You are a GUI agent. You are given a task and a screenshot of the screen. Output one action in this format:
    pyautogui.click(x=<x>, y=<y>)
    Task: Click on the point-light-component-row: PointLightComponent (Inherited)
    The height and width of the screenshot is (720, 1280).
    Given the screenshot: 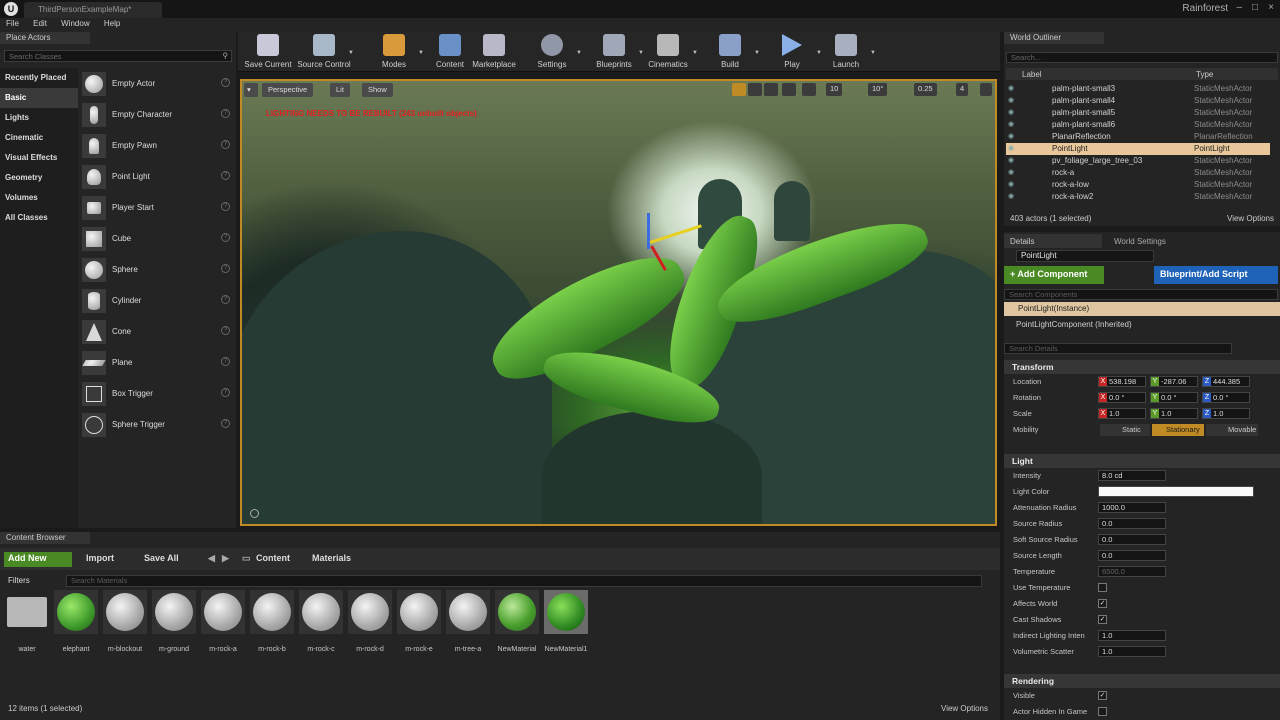 What is the action you would take?
    pyautogui.click(x=1074, y=324)
    